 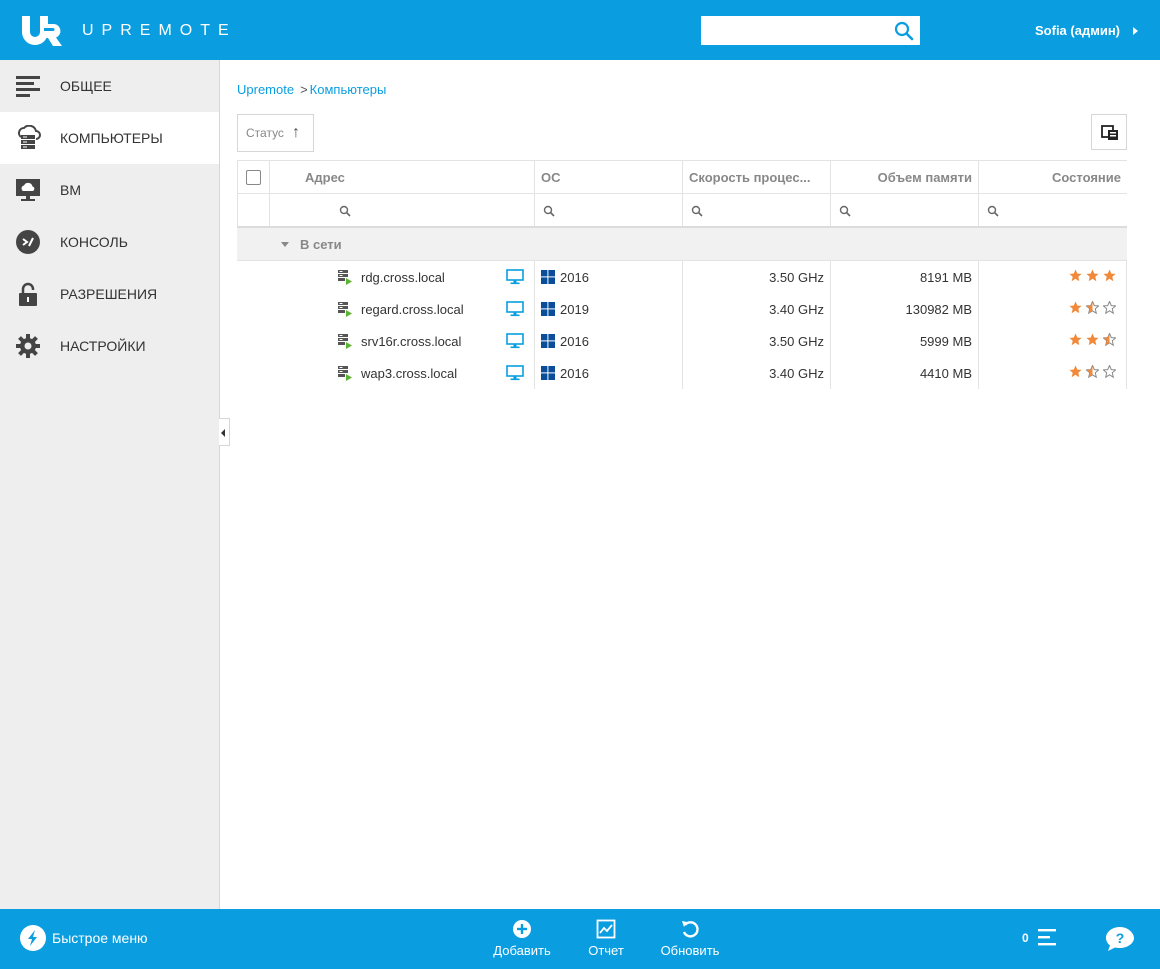 What do you see at coordinates (757, 210) in the screenshot?
I see `filter-cpu` at bounding box center [757, 210].